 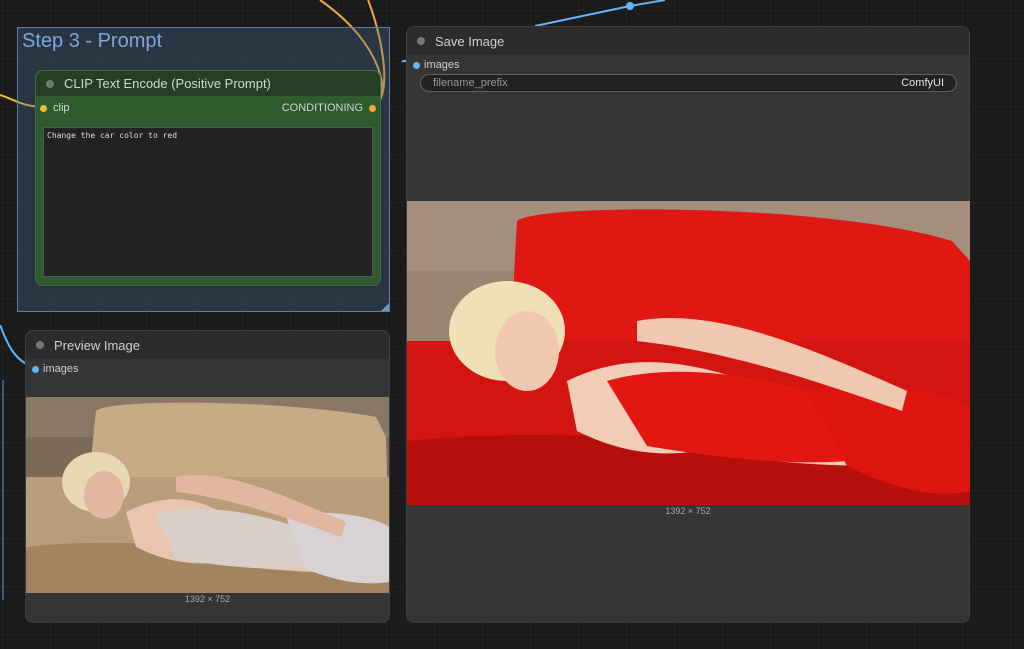 I want to click on save-node-title: Save Image, so click(x=470, y=41).